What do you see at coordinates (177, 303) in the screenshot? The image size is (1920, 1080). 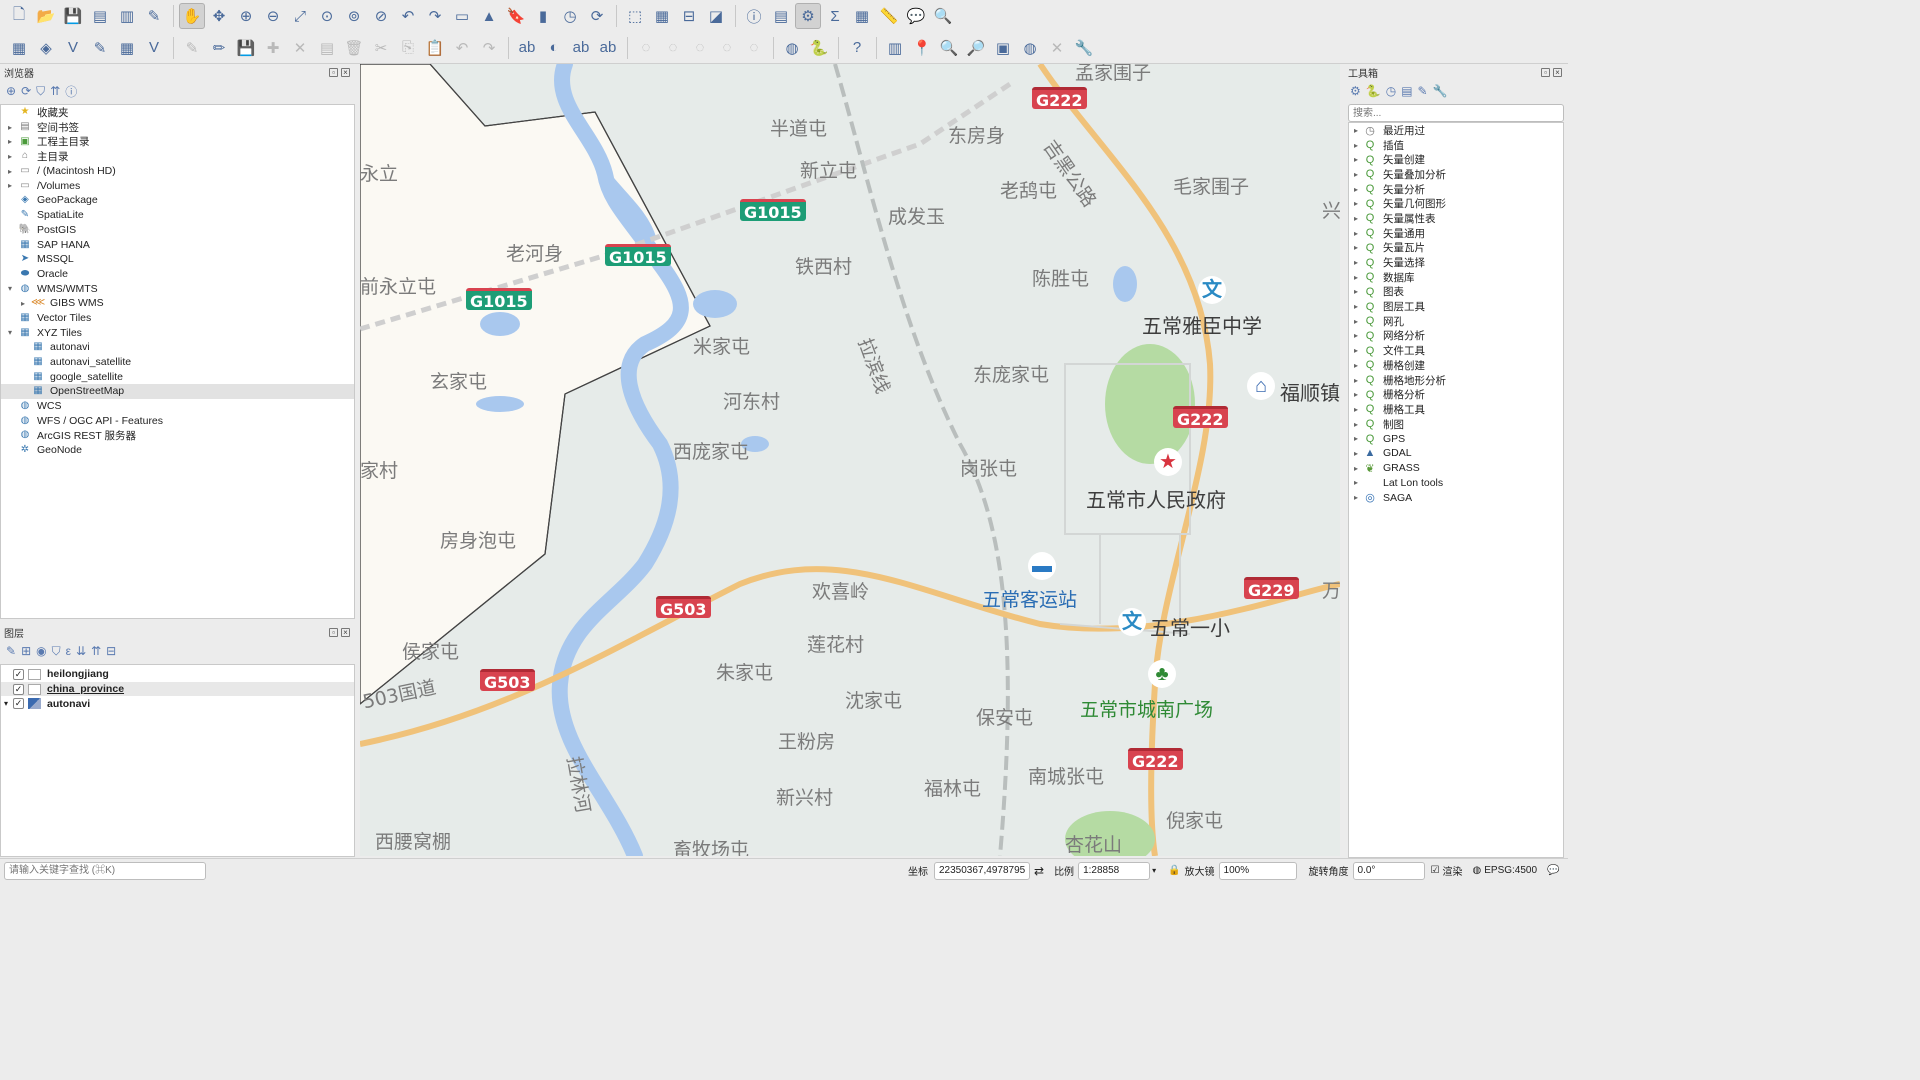 I see `browser-item: ▸ ⋘ GIBS WMS` at bounding box center [177, 303].